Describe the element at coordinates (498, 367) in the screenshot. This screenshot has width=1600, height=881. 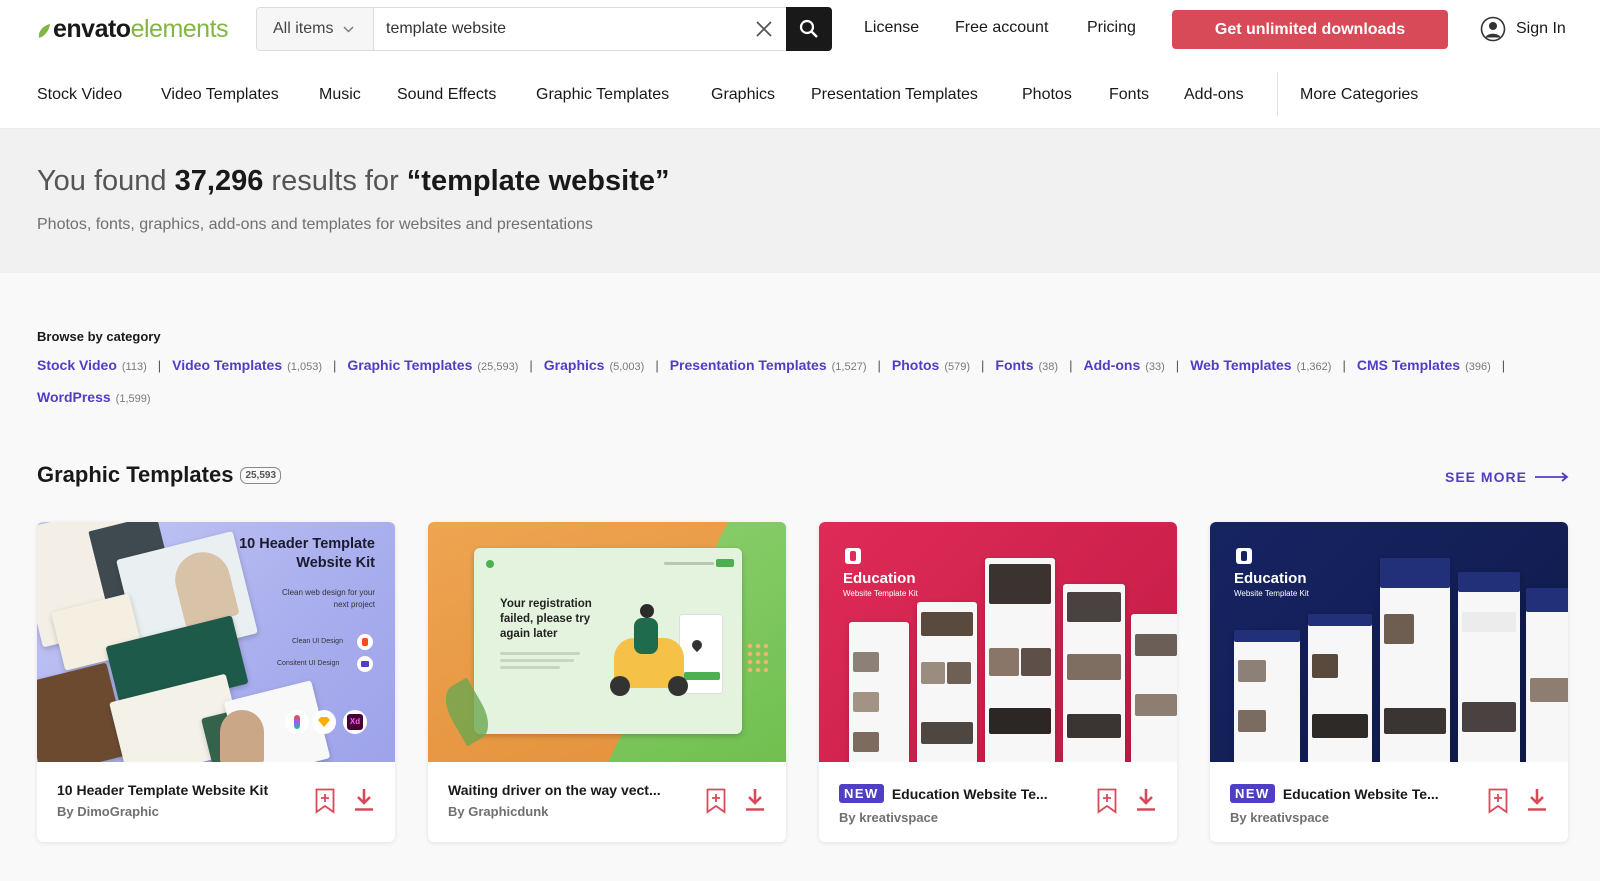
I see `browse-count: (25,593)` at that location.